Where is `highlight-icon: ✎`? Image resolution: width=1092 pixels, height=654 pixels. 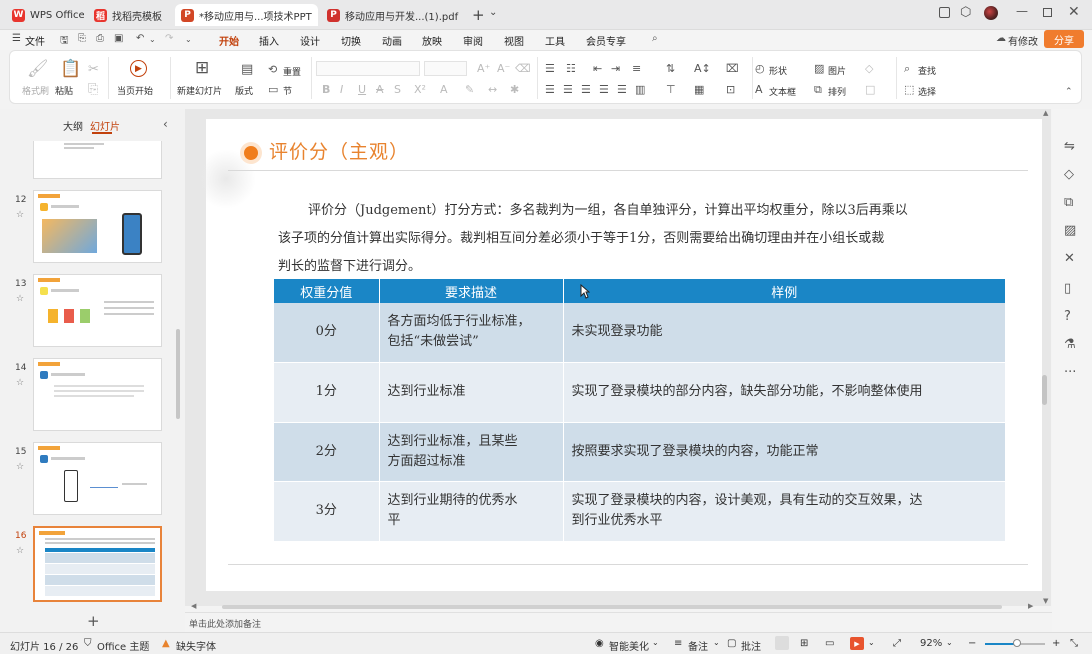
highlight-icon: ✎ is located at coordinates (469, 89).